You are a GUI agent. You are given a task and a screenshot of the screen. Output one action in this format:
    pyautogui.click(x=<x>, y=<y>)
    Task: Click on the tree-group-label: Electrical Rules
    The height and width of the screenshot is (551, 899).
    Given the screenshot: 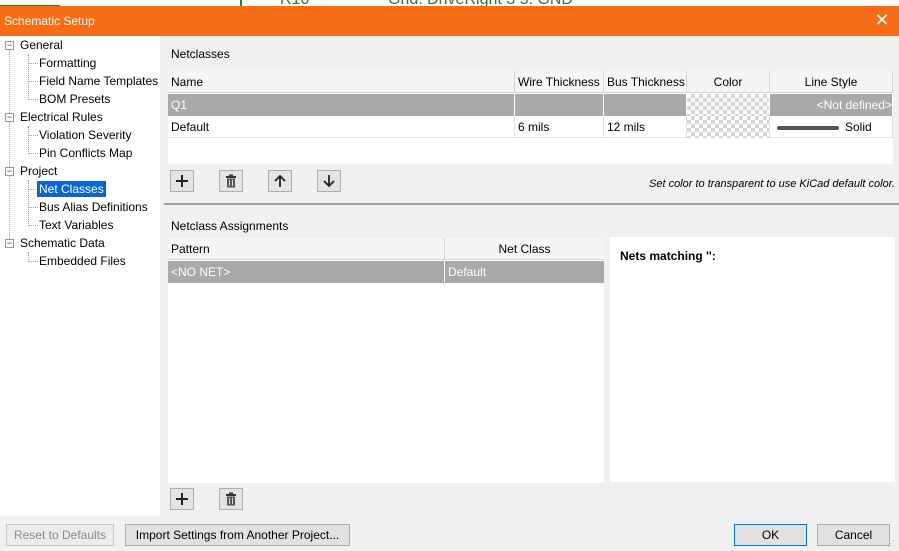 What is the action you would take?
    pyautogui.click(x=61, y=117)
    